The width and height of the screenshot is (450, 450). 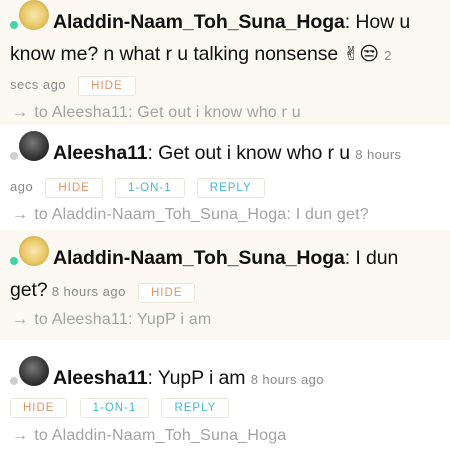 I want to click on message-meta: HIDE 1-ON-1 REPLY, so click(x=226, y=407).